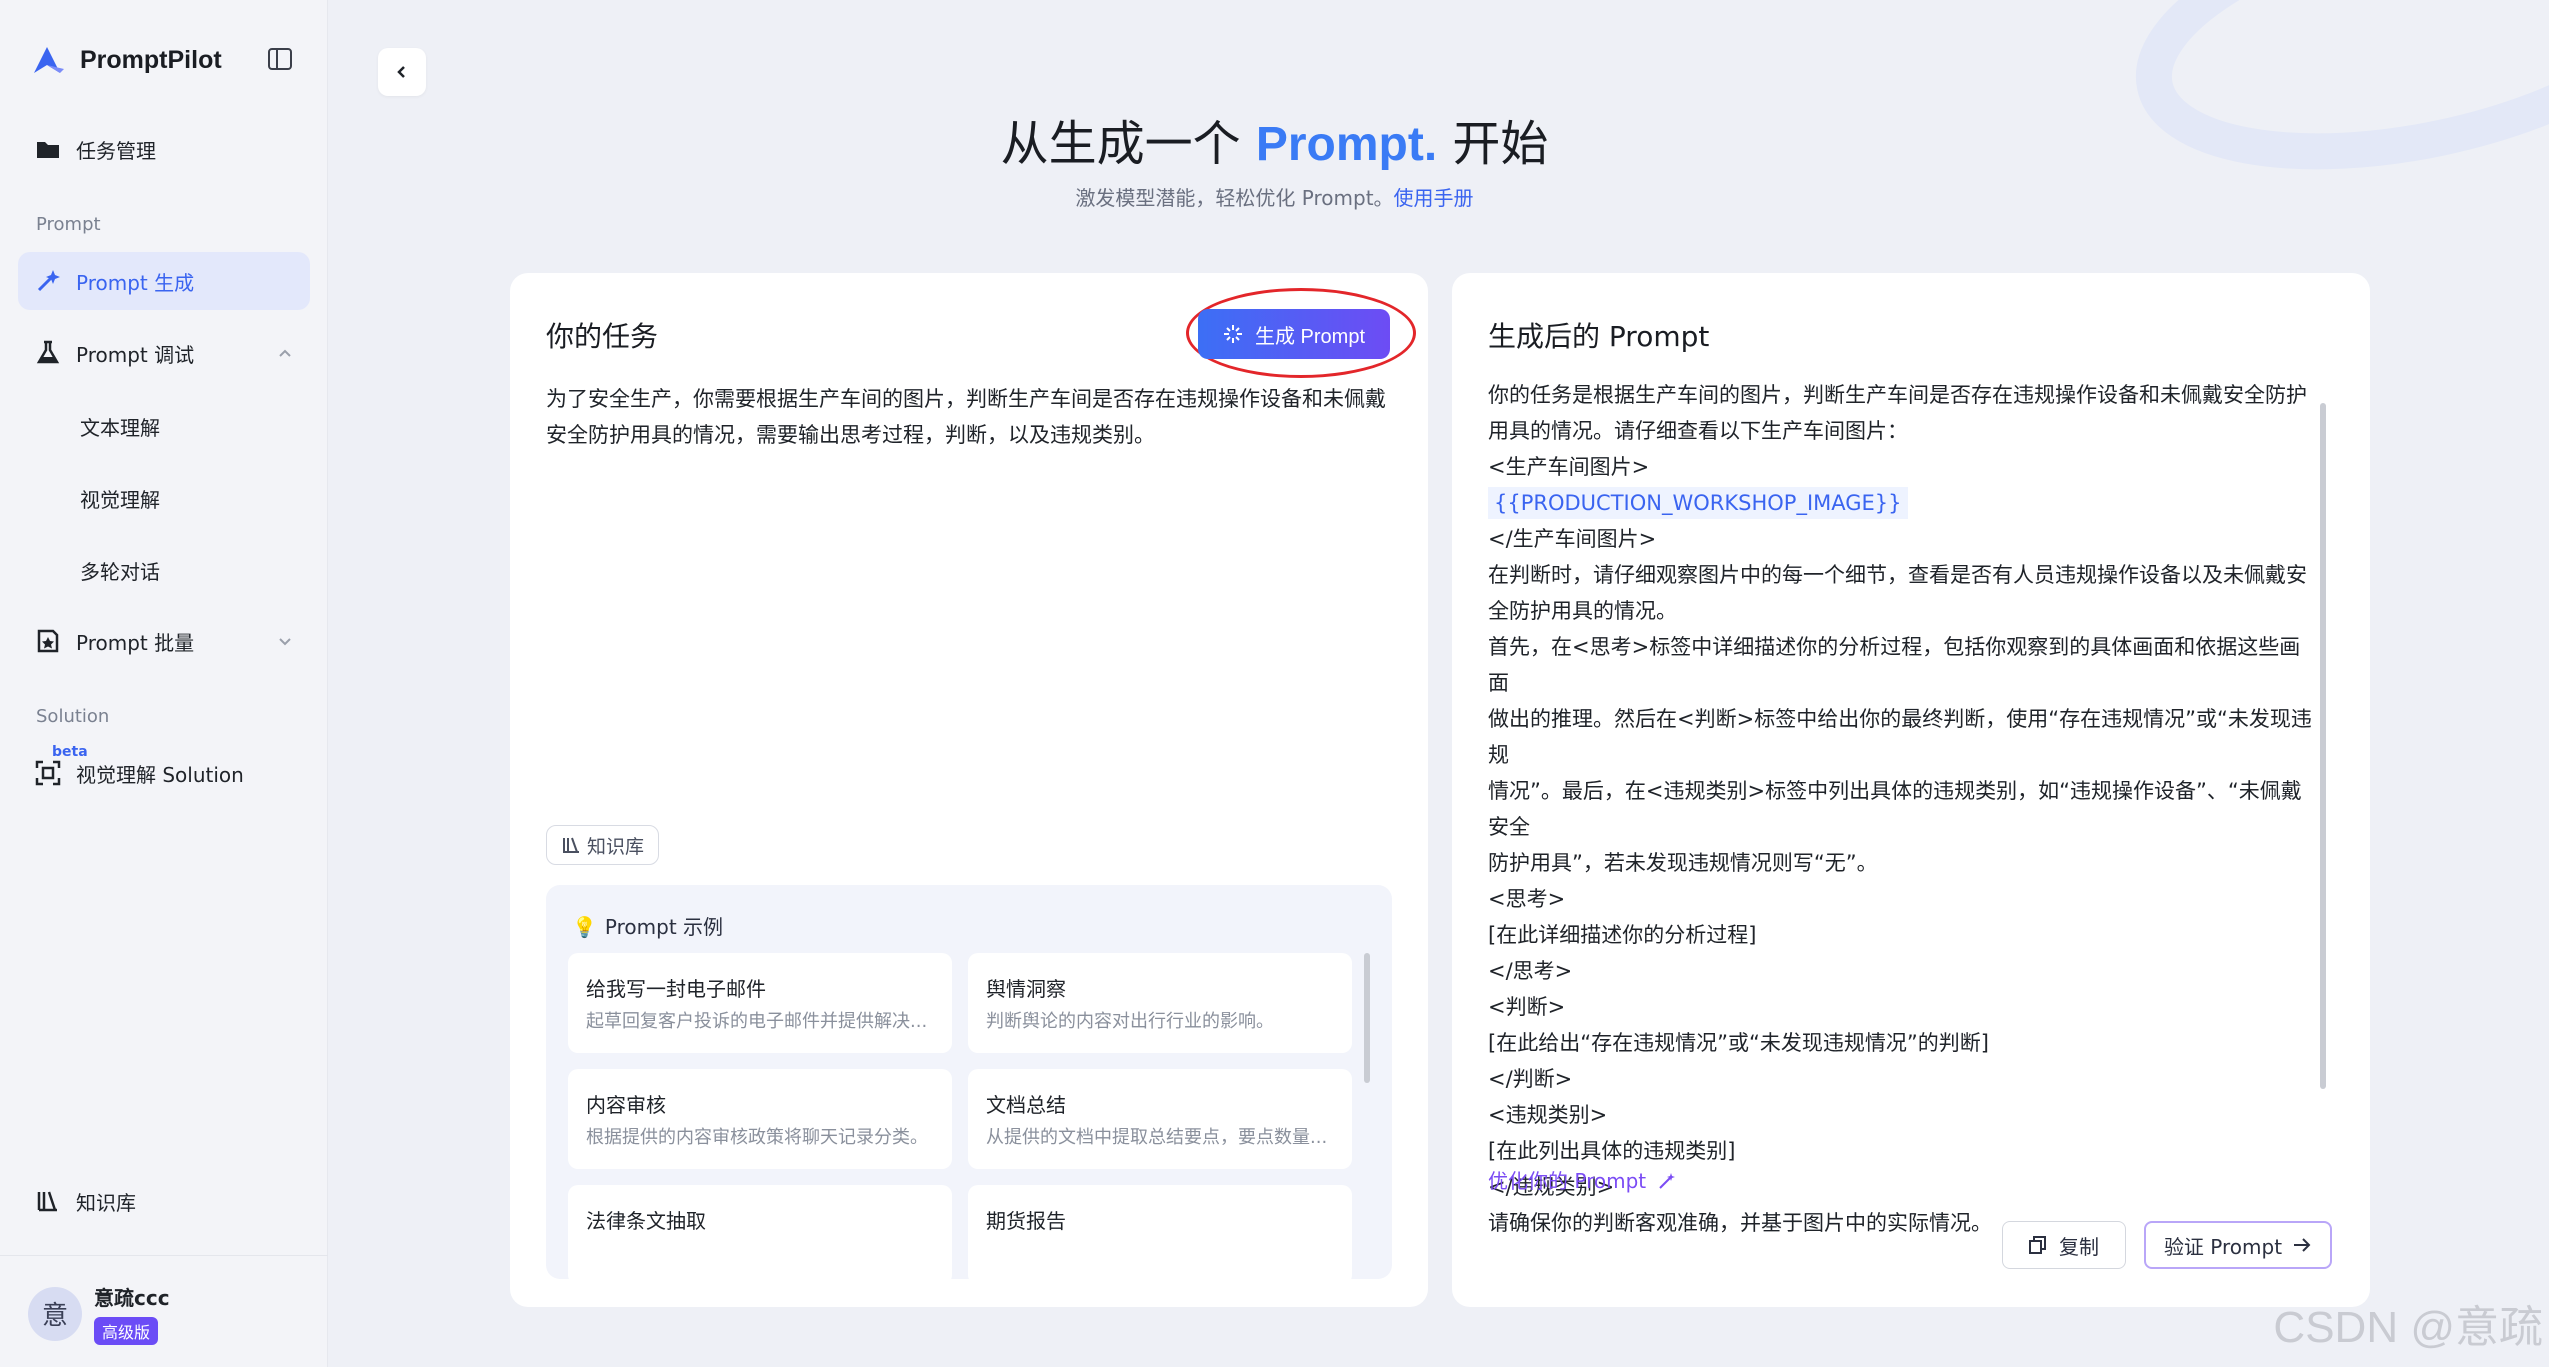 Image resolution: width=2549 pixels, height=1367 pixels. I want to click on brand: PromptPilot, so click(125, 60).